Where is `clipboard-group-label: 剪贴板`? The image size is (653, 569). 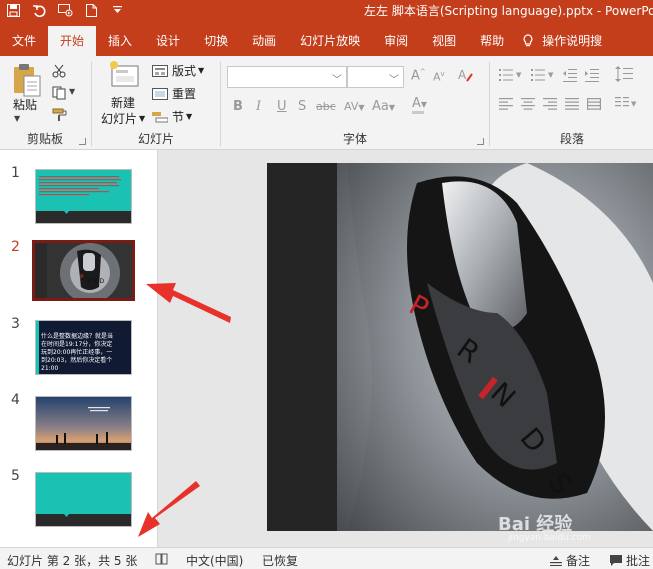 clipboard-group-label: 剪贴板 is located at coordinates (44, 139).